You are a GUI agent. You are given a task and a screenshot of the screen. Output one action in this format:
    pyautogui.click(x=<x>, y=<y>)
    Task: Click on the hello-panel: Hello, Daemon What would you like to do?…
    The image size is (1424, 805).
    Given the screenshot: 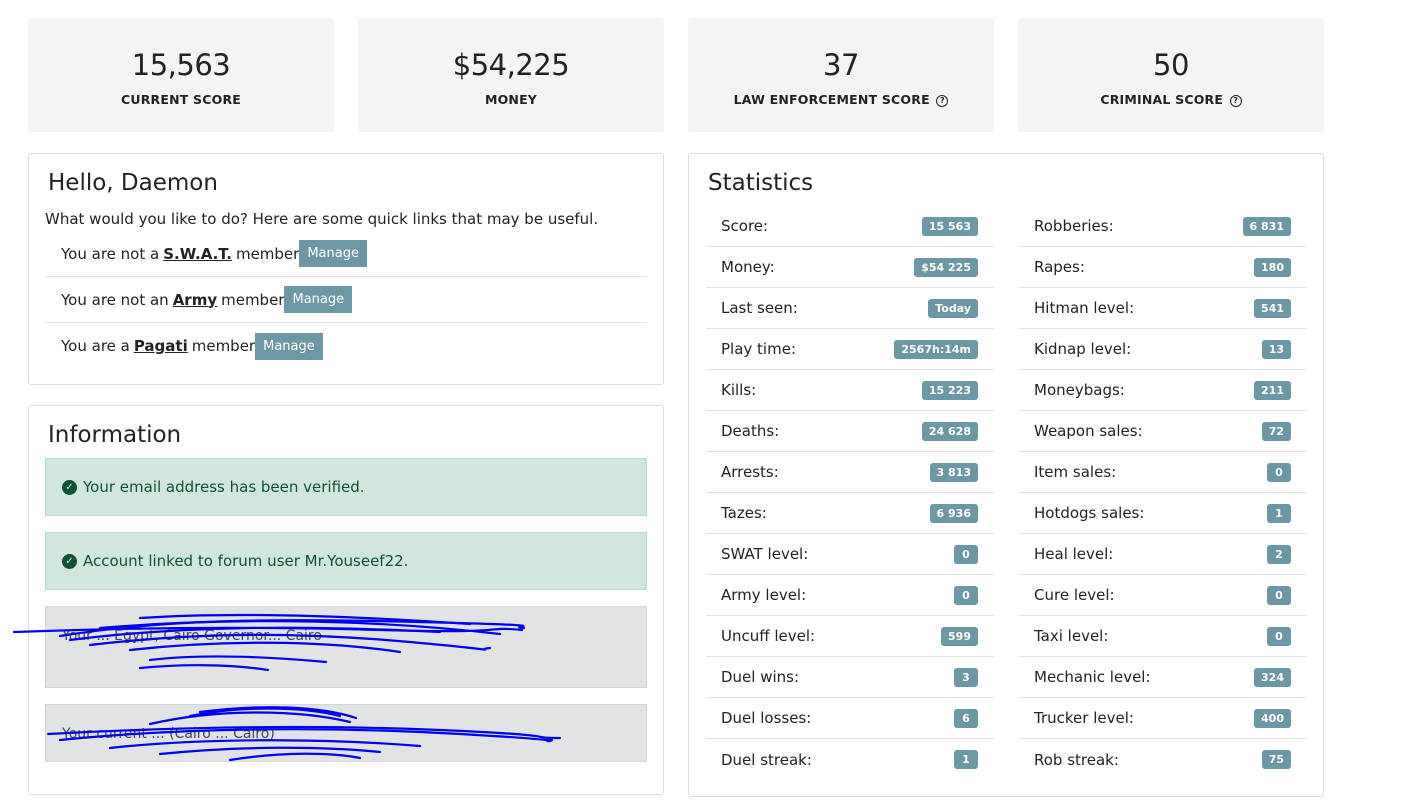 What is the action you would take?
    pyautogui.click(x=346, y=269)
    